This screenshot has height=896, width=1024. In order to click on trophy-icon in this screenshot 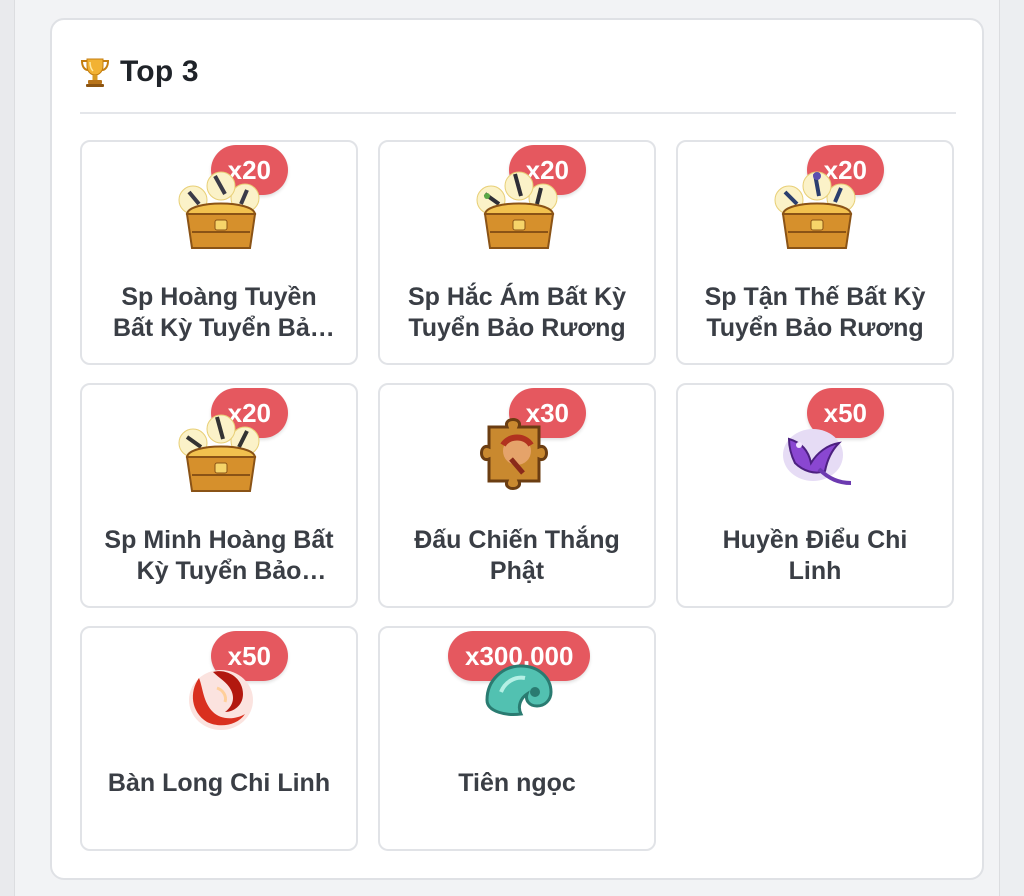, I will do `click(95, 72)`.